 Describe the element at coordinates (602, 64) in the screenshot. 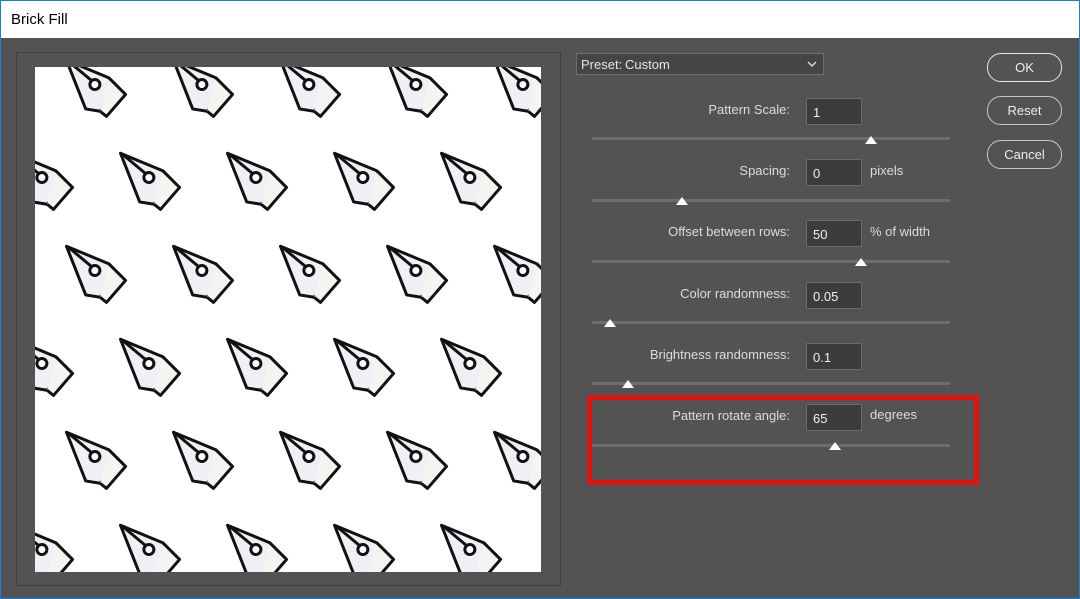

I see `preset-prefix: Preset:` at that location.